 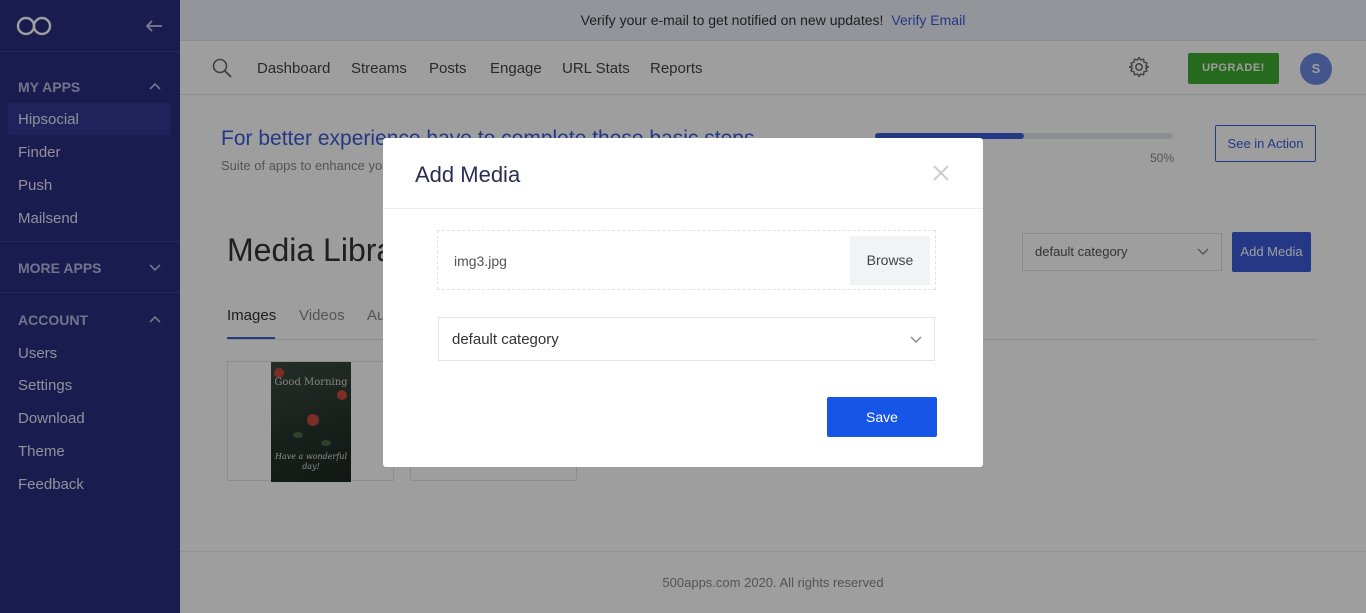 I want to click on file-upload-field: img3.jpg Browse, so click(x=686, y=260).